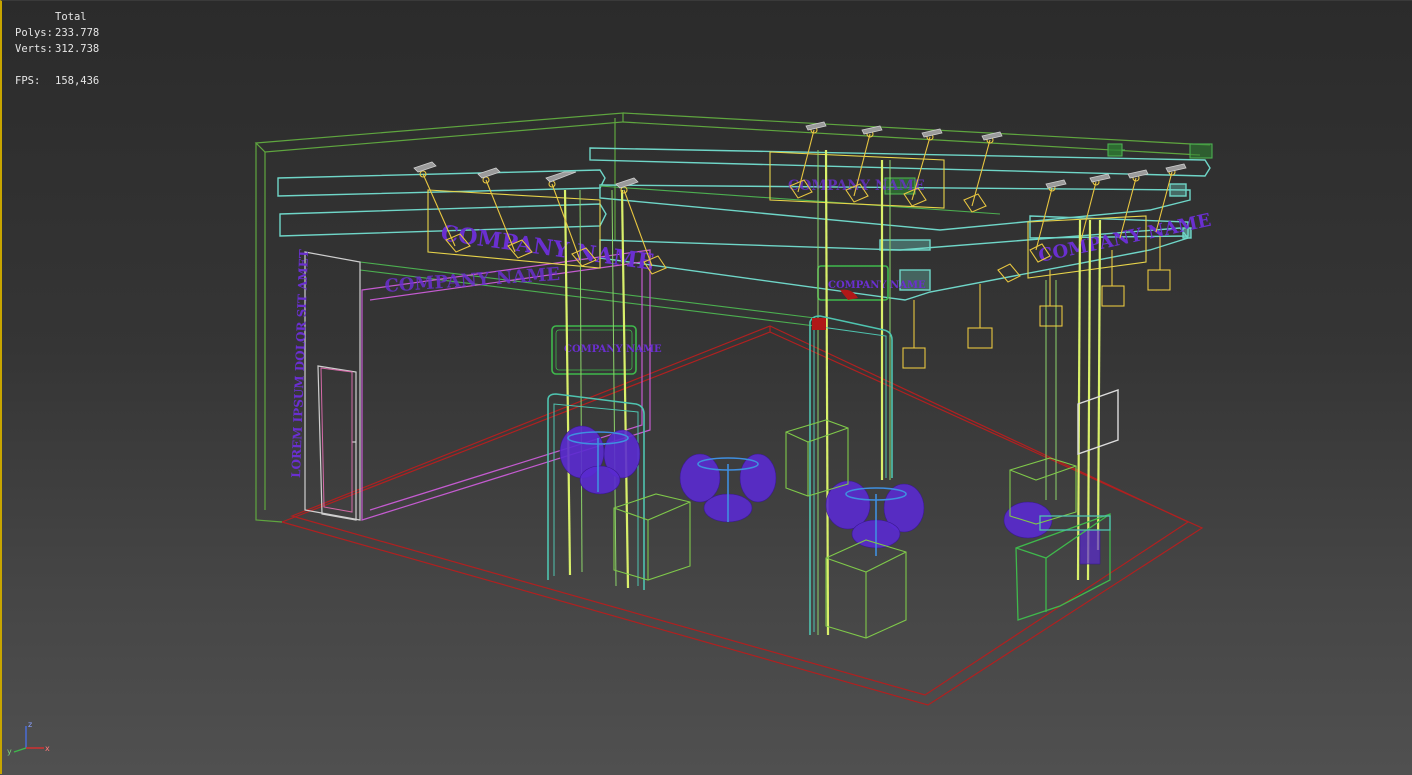  I want to click on hanging-lamps, so click(1036, 302).